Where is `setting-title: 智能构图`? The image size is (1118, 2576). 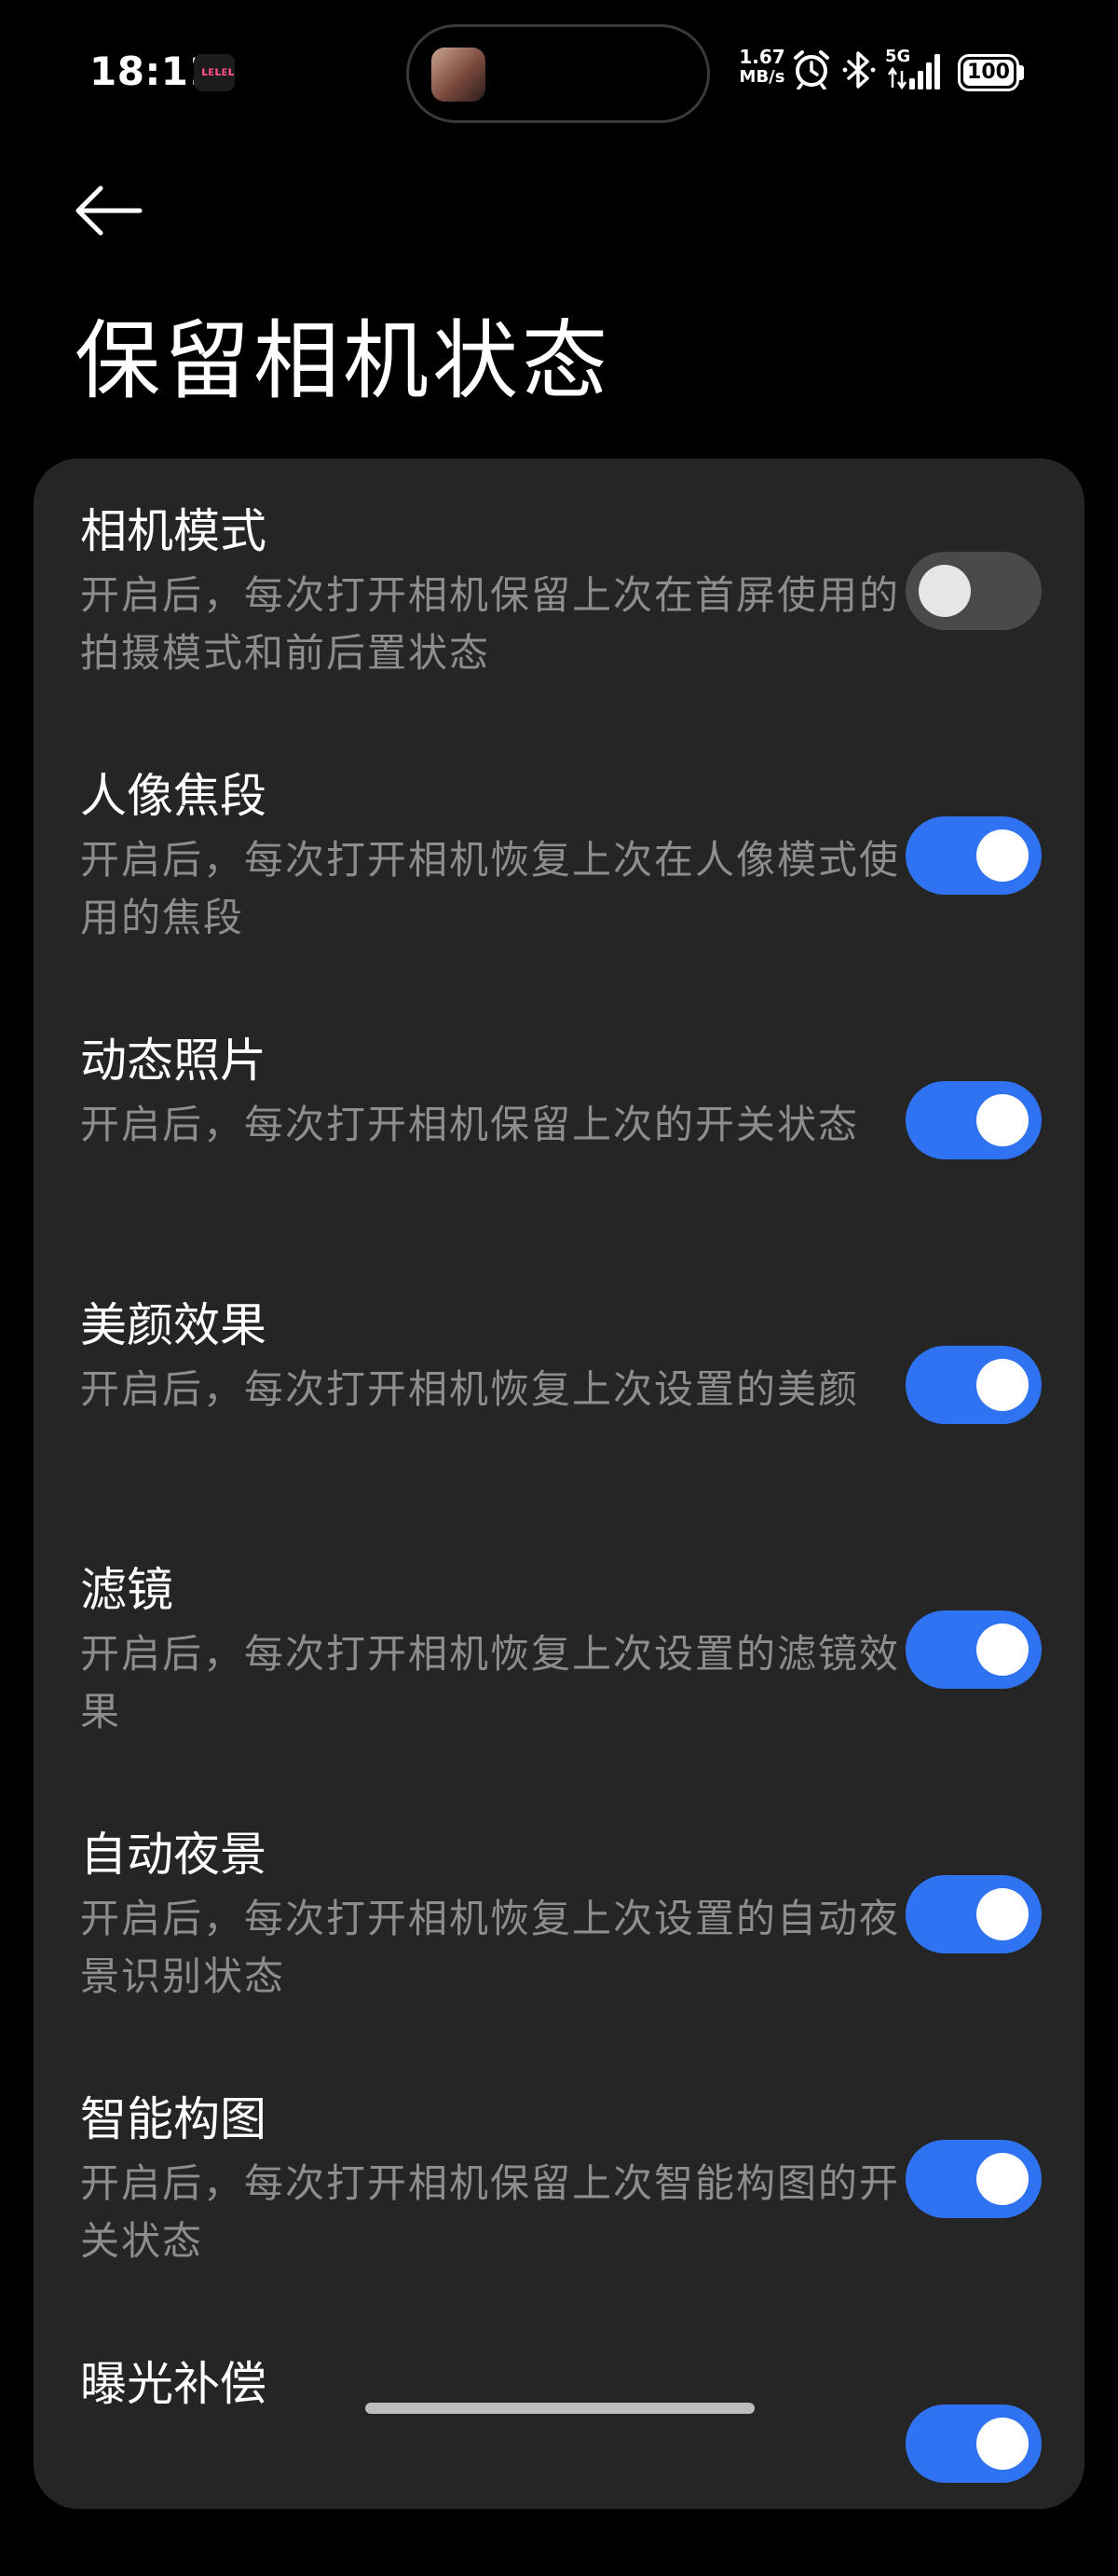 setting-title: 智能构图 is located at coordinates (173, 2119).